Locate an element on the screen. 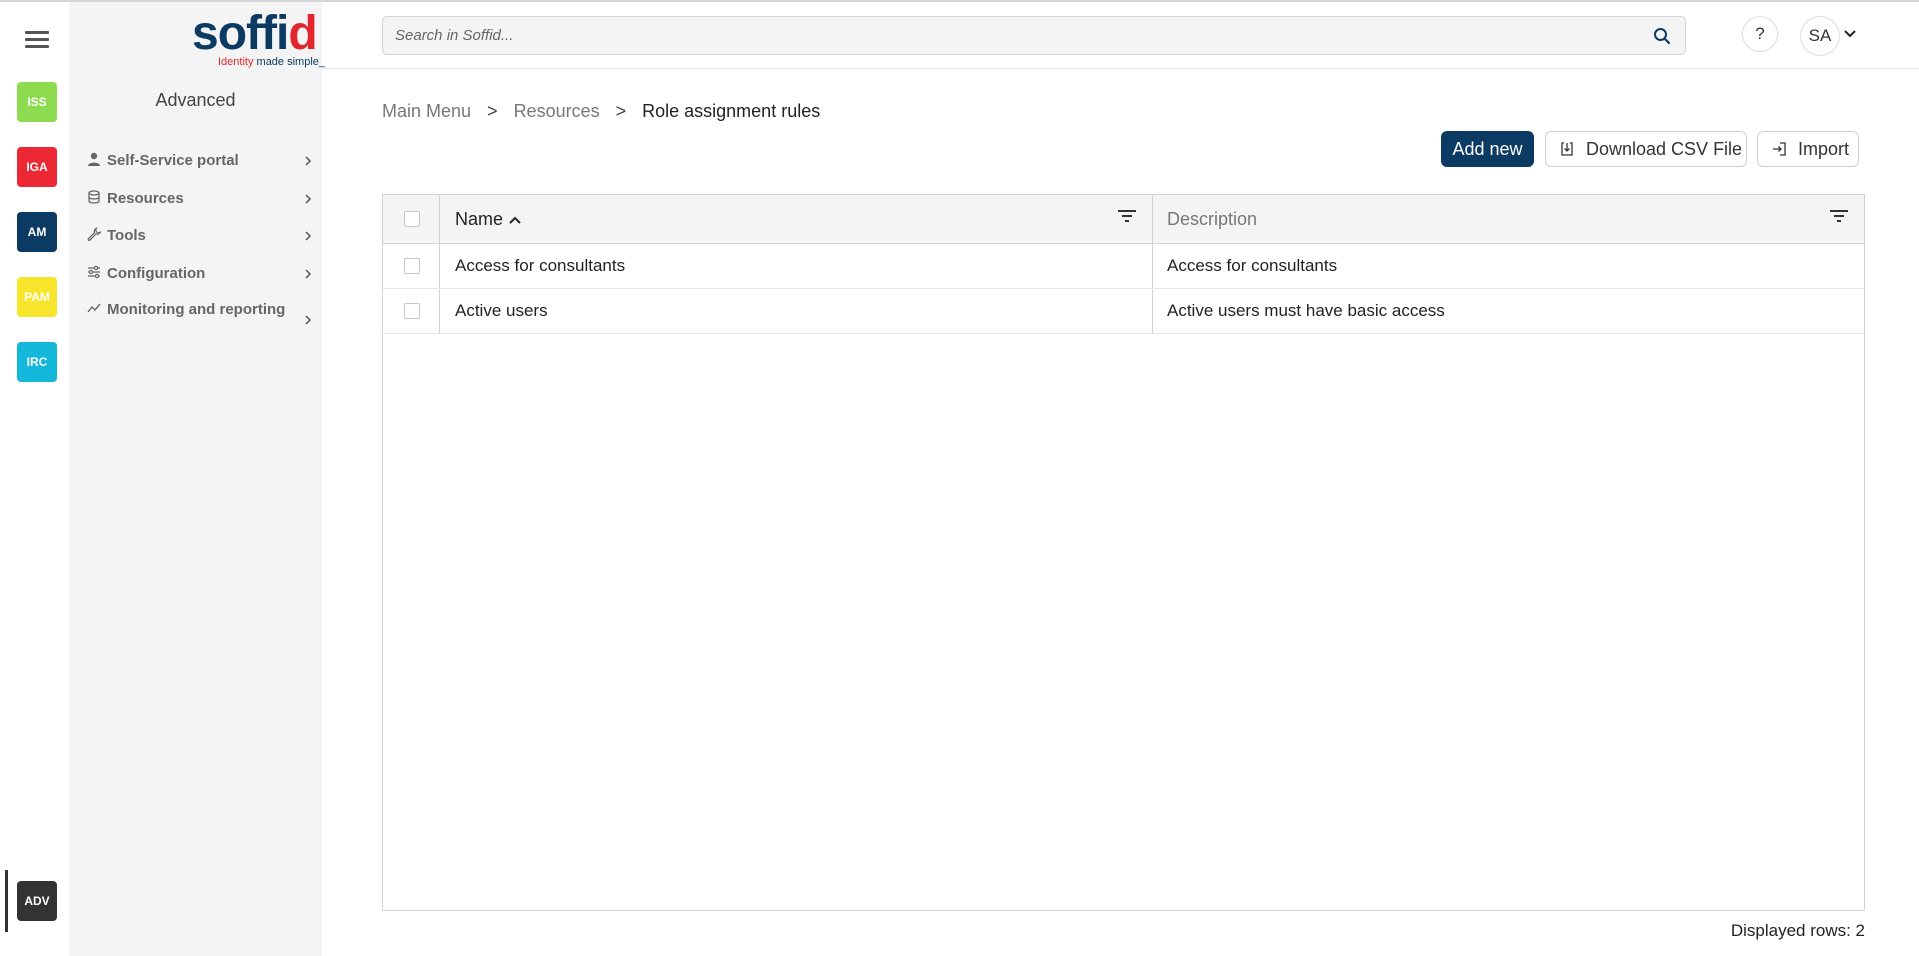  module-iss-button: ISS is located at coordinates (37, 102).